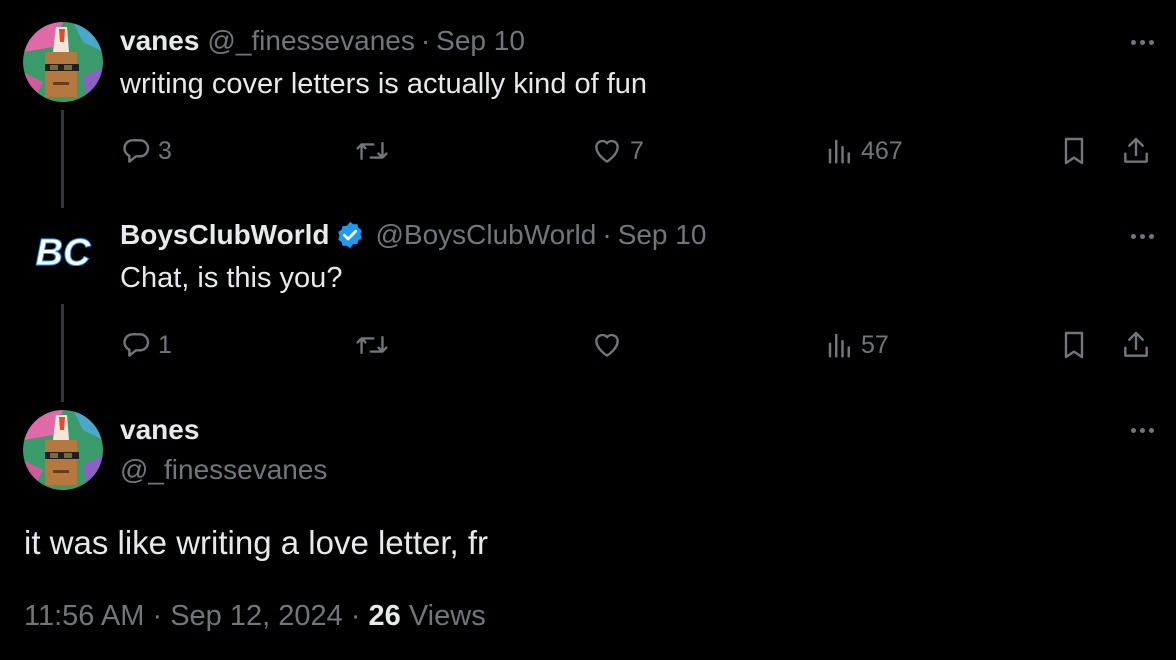  Describe the element at coordinates (84, 616) in the screenshot. I see `tweet-time: 11:56 AM` at that location.